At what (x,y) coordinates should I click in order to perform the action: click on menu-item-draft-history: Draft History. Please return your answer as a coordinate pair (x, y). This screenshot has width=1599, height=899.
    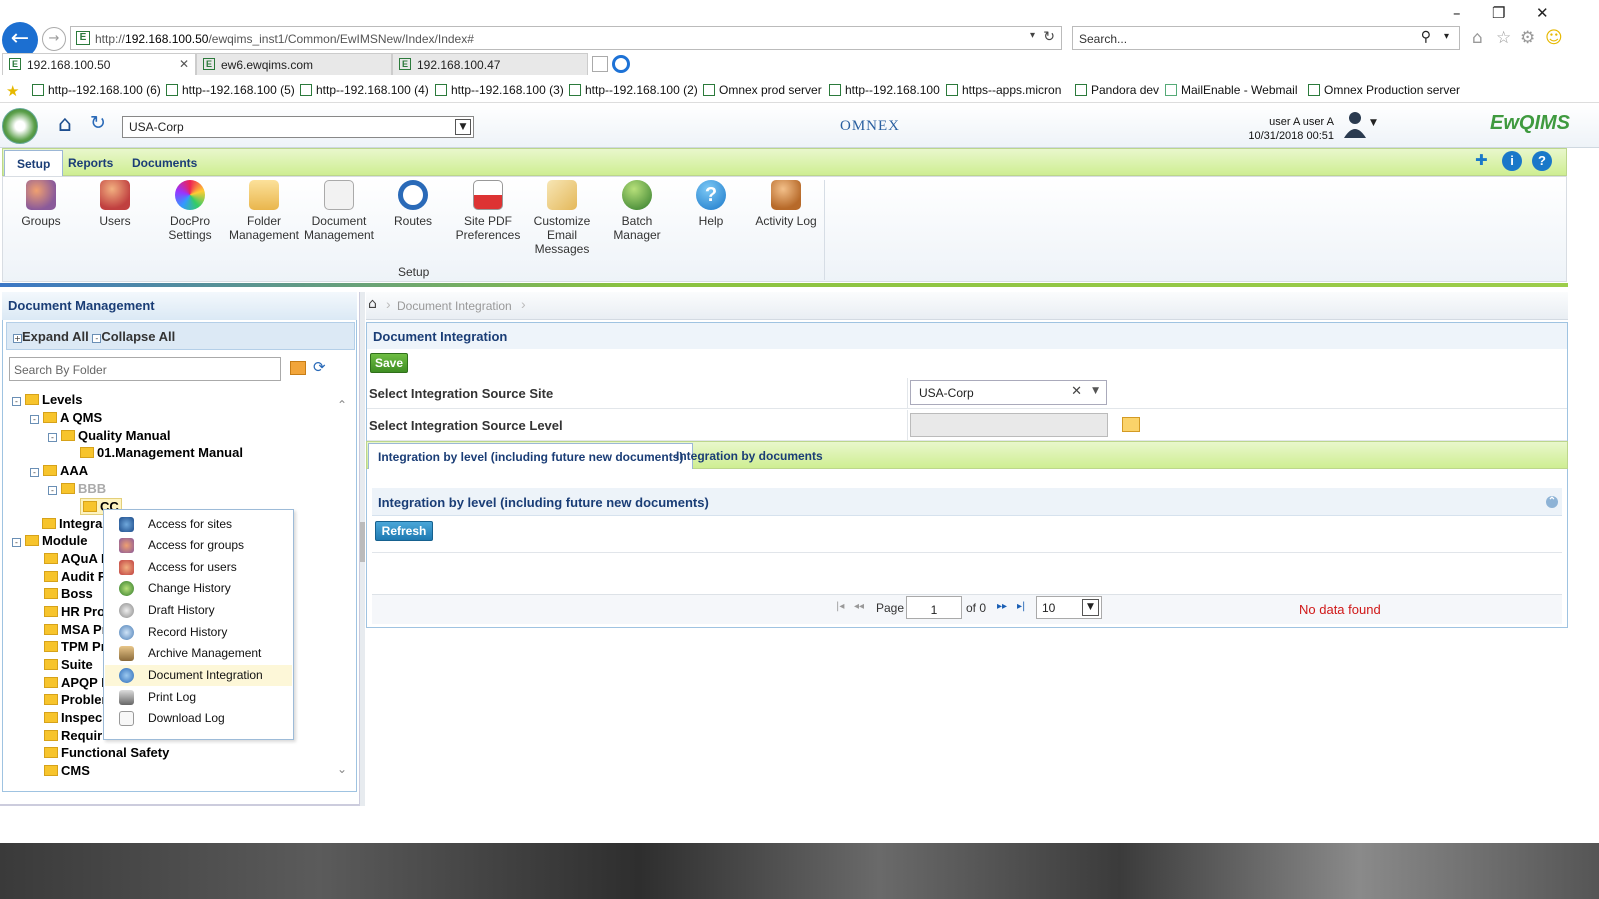
    Looking at the image, I should click on (198, 610).